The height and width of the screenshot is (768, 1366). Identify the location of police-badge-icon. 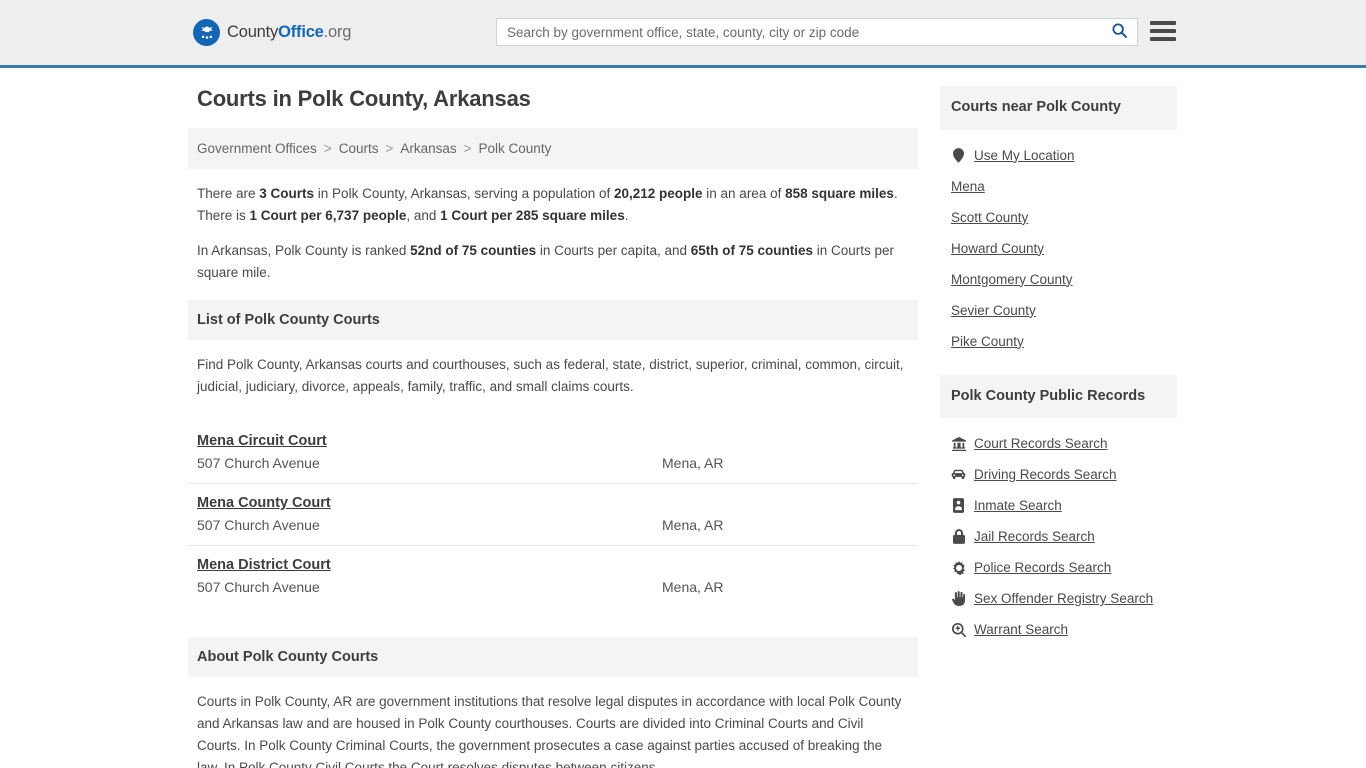
(958, 567).